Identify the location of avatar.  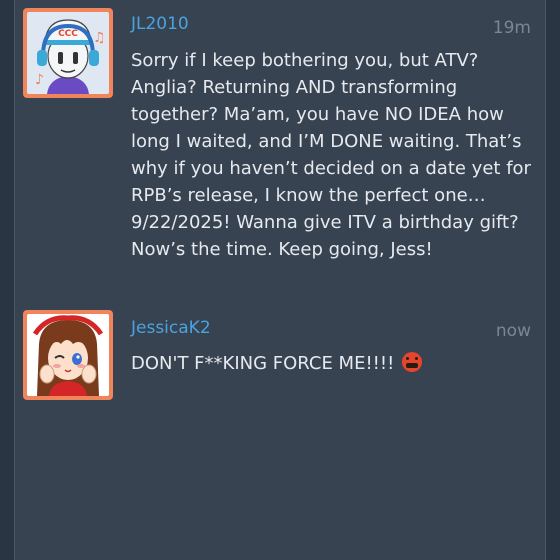
(68, 355).